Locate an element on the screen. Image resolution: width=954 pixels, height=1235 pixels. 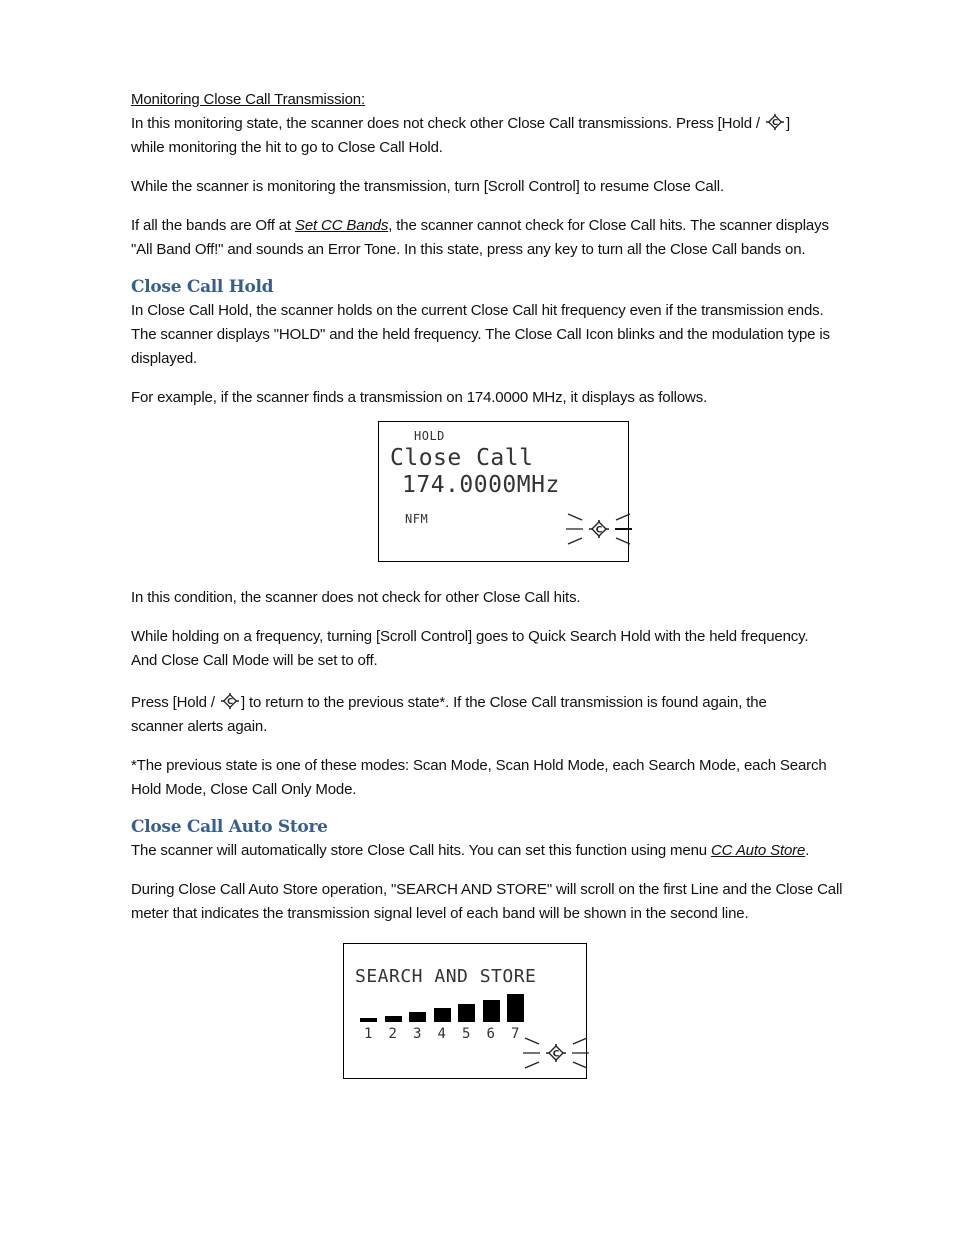
meter-band-label: 4 is located at coordinates (442, 1034).